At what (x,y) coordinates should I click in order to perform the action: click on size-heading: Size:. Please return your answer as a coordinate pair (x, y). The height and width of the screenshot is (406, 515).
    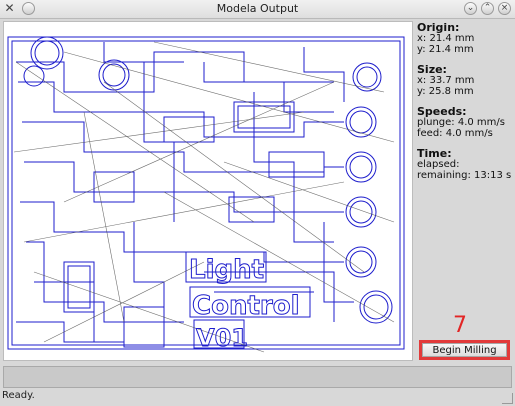
    Looking at the image, I should click on (432, 69).